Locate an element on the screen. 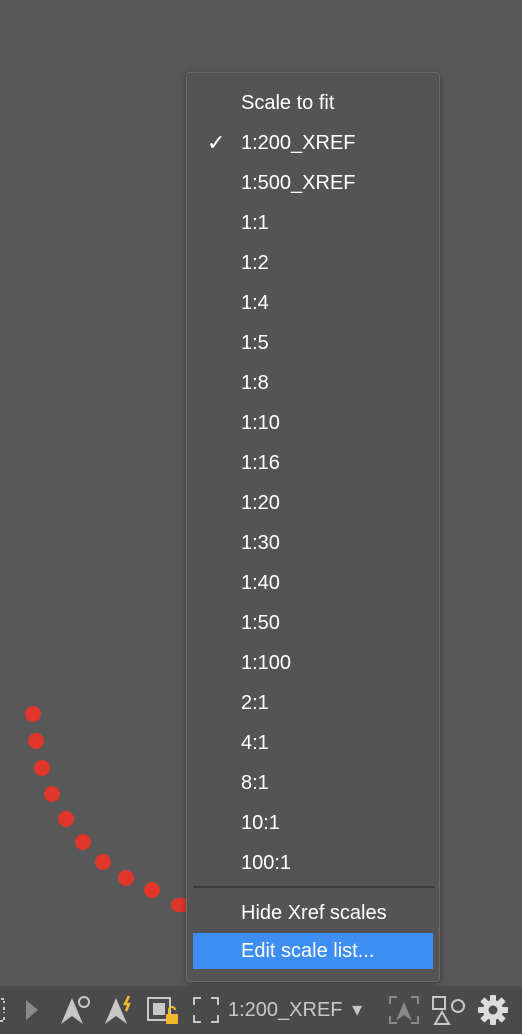  scale-menu-item-label: 1:40 is located at coordinates (260, 583).